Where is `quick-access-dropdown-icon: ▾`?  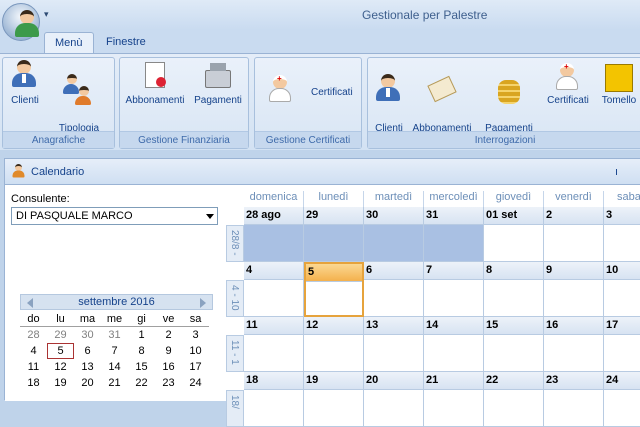 quick-access-dropdown-icon: ▾ is located at coordinates (46, 14).